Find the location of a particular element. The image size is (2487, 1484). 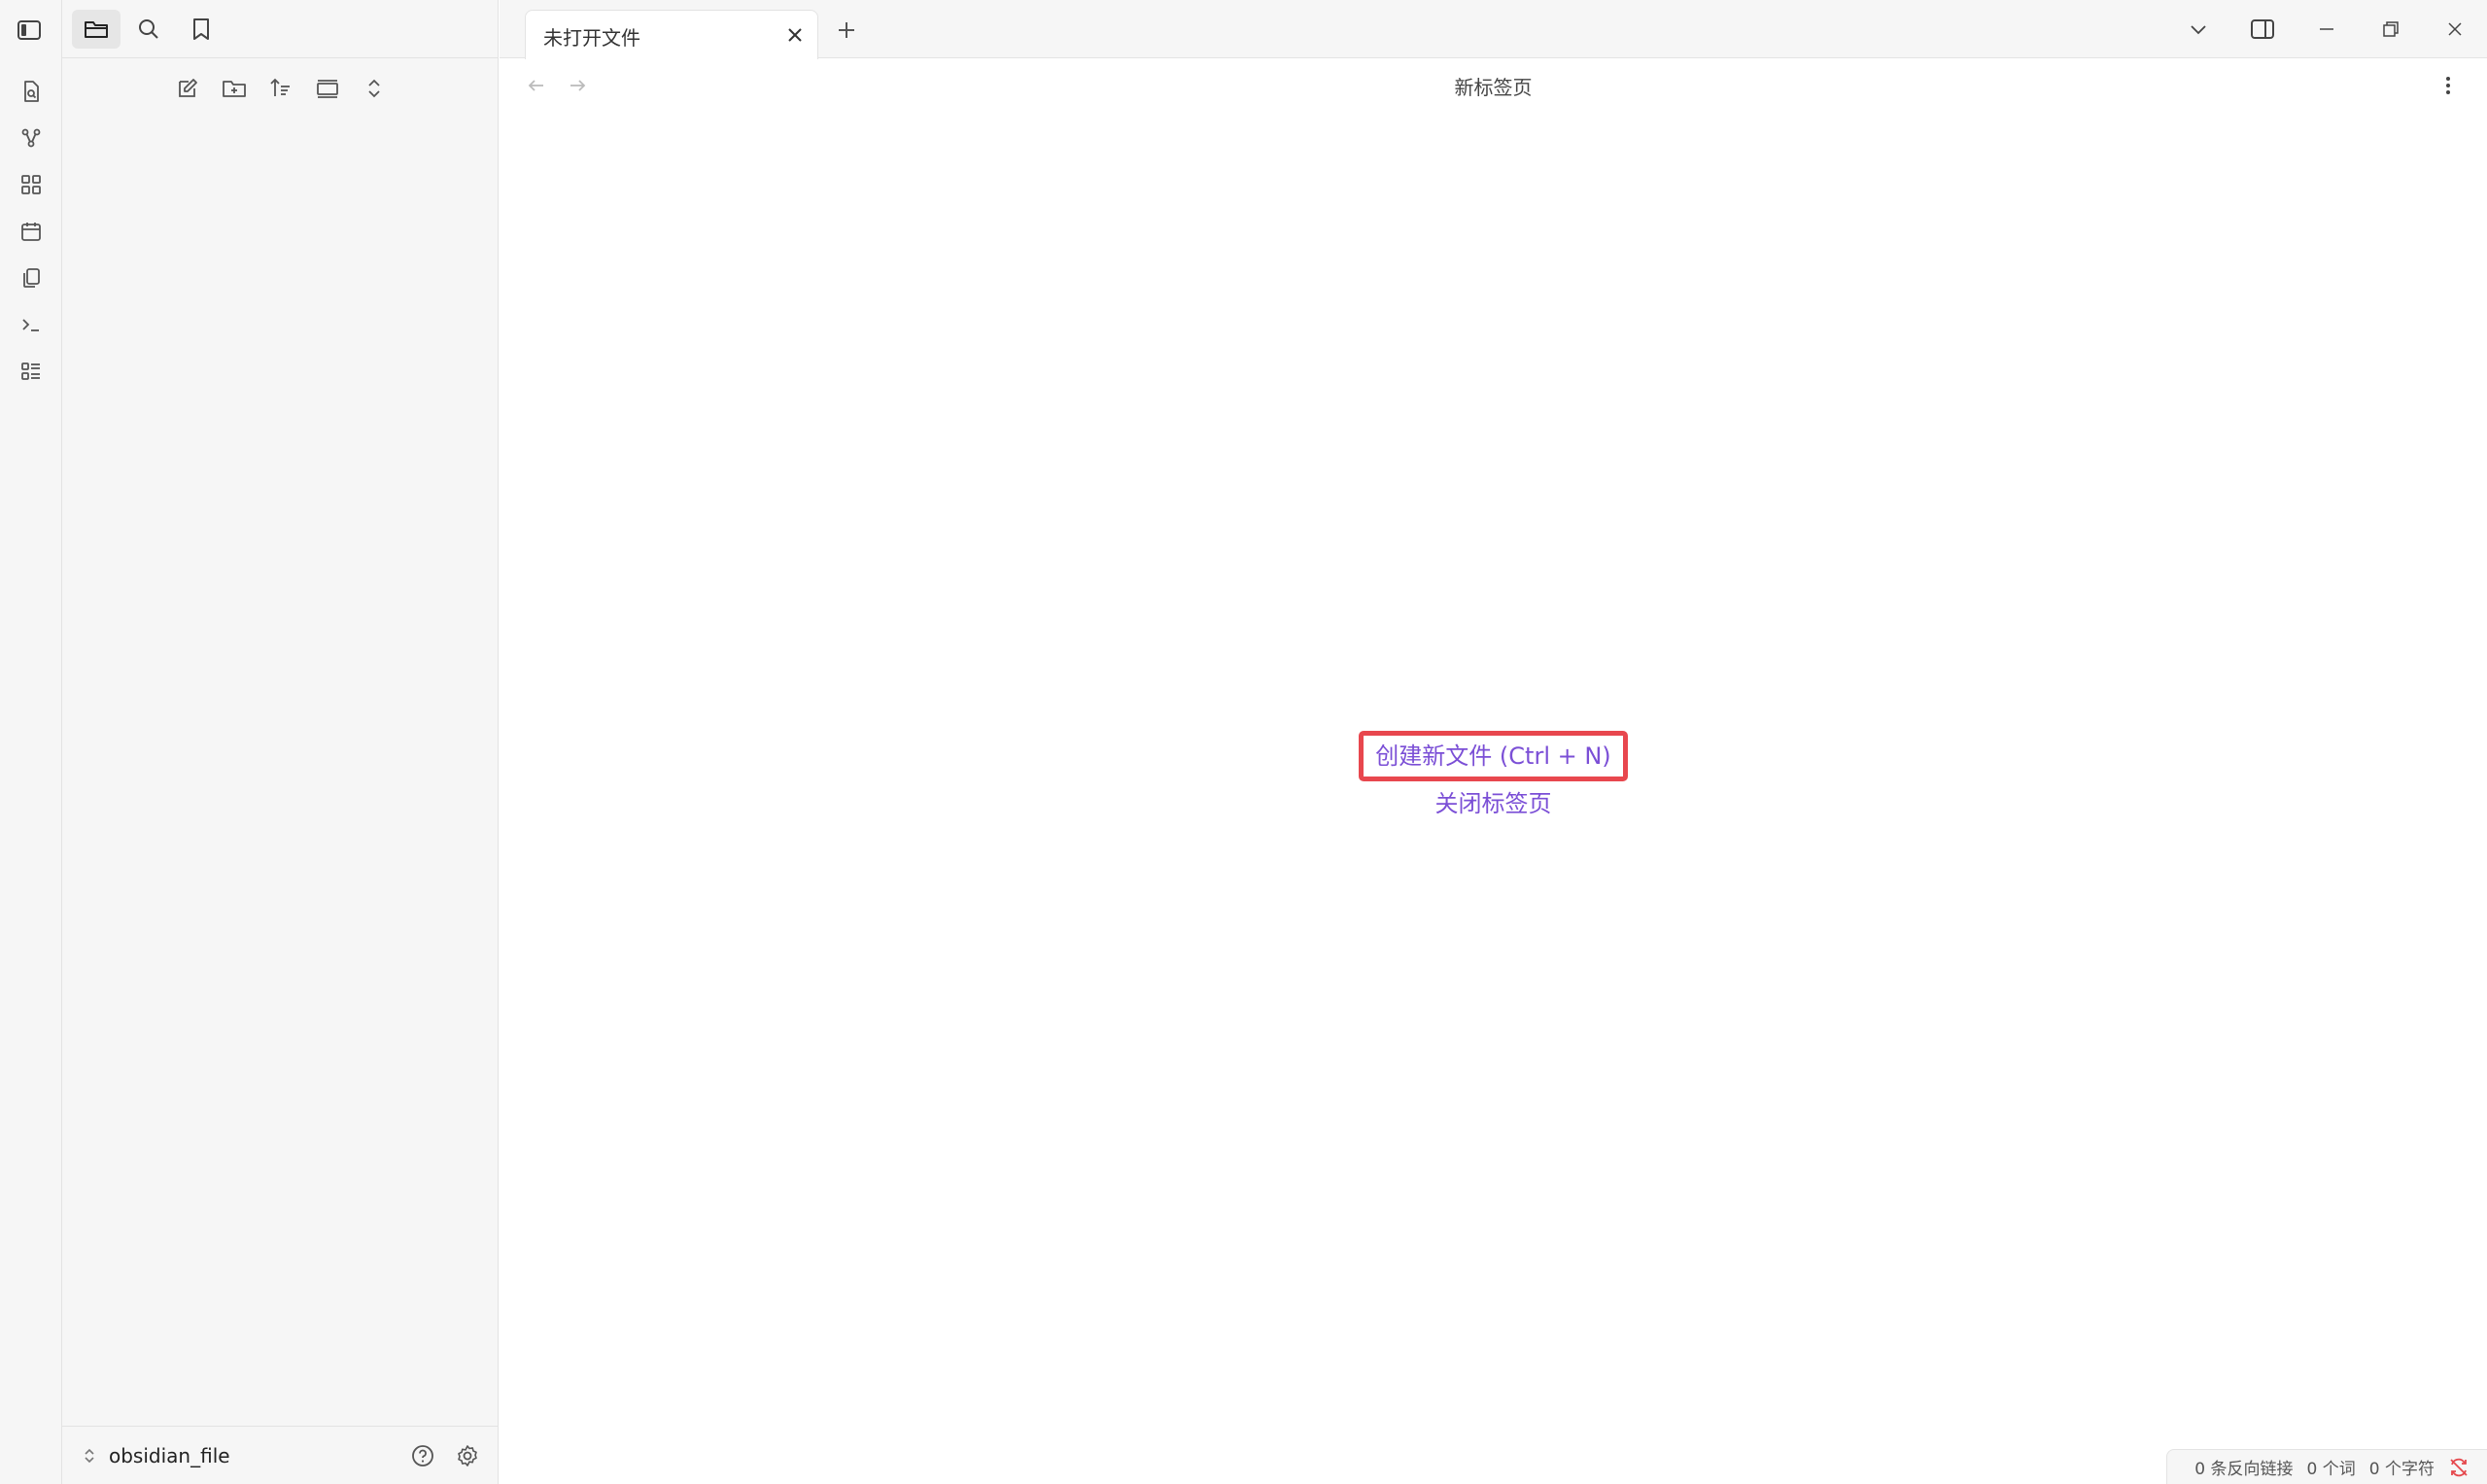

tab-bookmarks is located at coordinates (201, 29).